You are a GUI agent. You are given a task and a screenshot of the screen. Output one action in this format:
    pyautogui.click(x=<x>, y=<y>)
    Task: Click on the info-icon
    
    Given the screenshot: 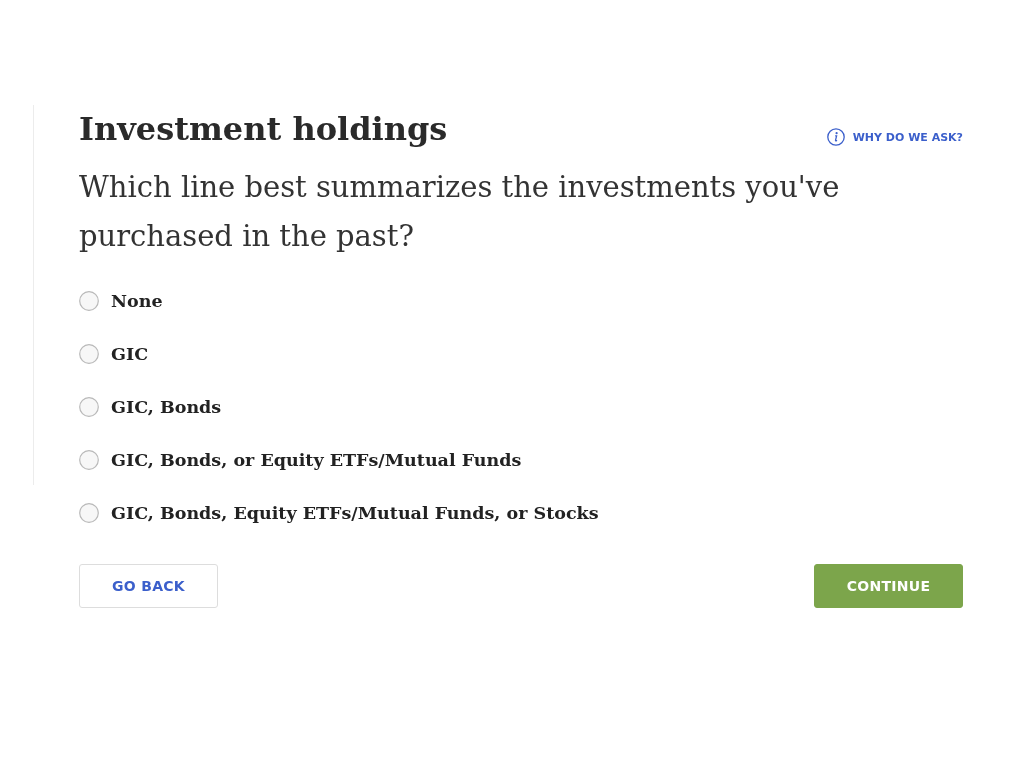 What is the action you would take?
    pyautogui.click(x=835, y=137)
    